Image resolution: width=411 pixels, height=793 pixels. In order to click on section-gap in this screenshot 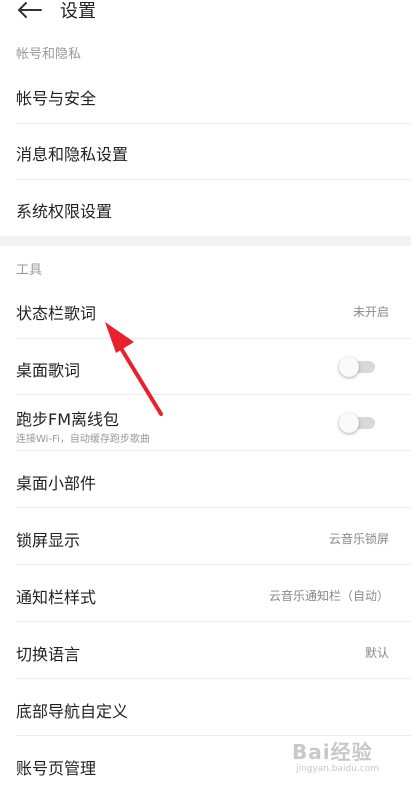, I will do `click(205, 241)`.